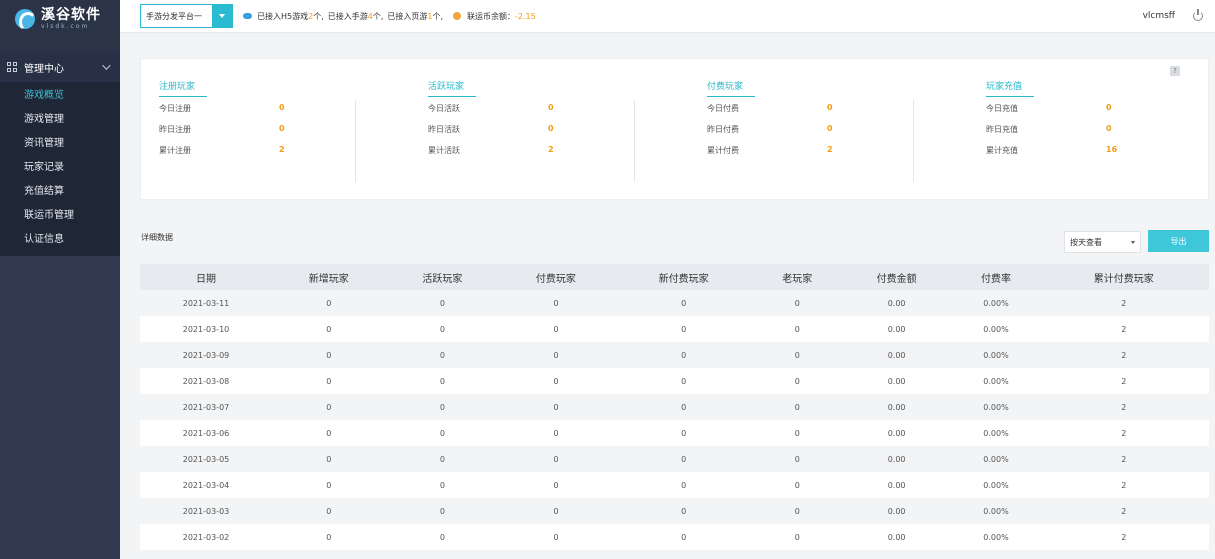 The width and height of the screenshot is (1215, 559). What do you see at coordinates (206, 381) in the screenshot?
I see `table-cell: 2021-03-08` at bounding box center [206, 381].